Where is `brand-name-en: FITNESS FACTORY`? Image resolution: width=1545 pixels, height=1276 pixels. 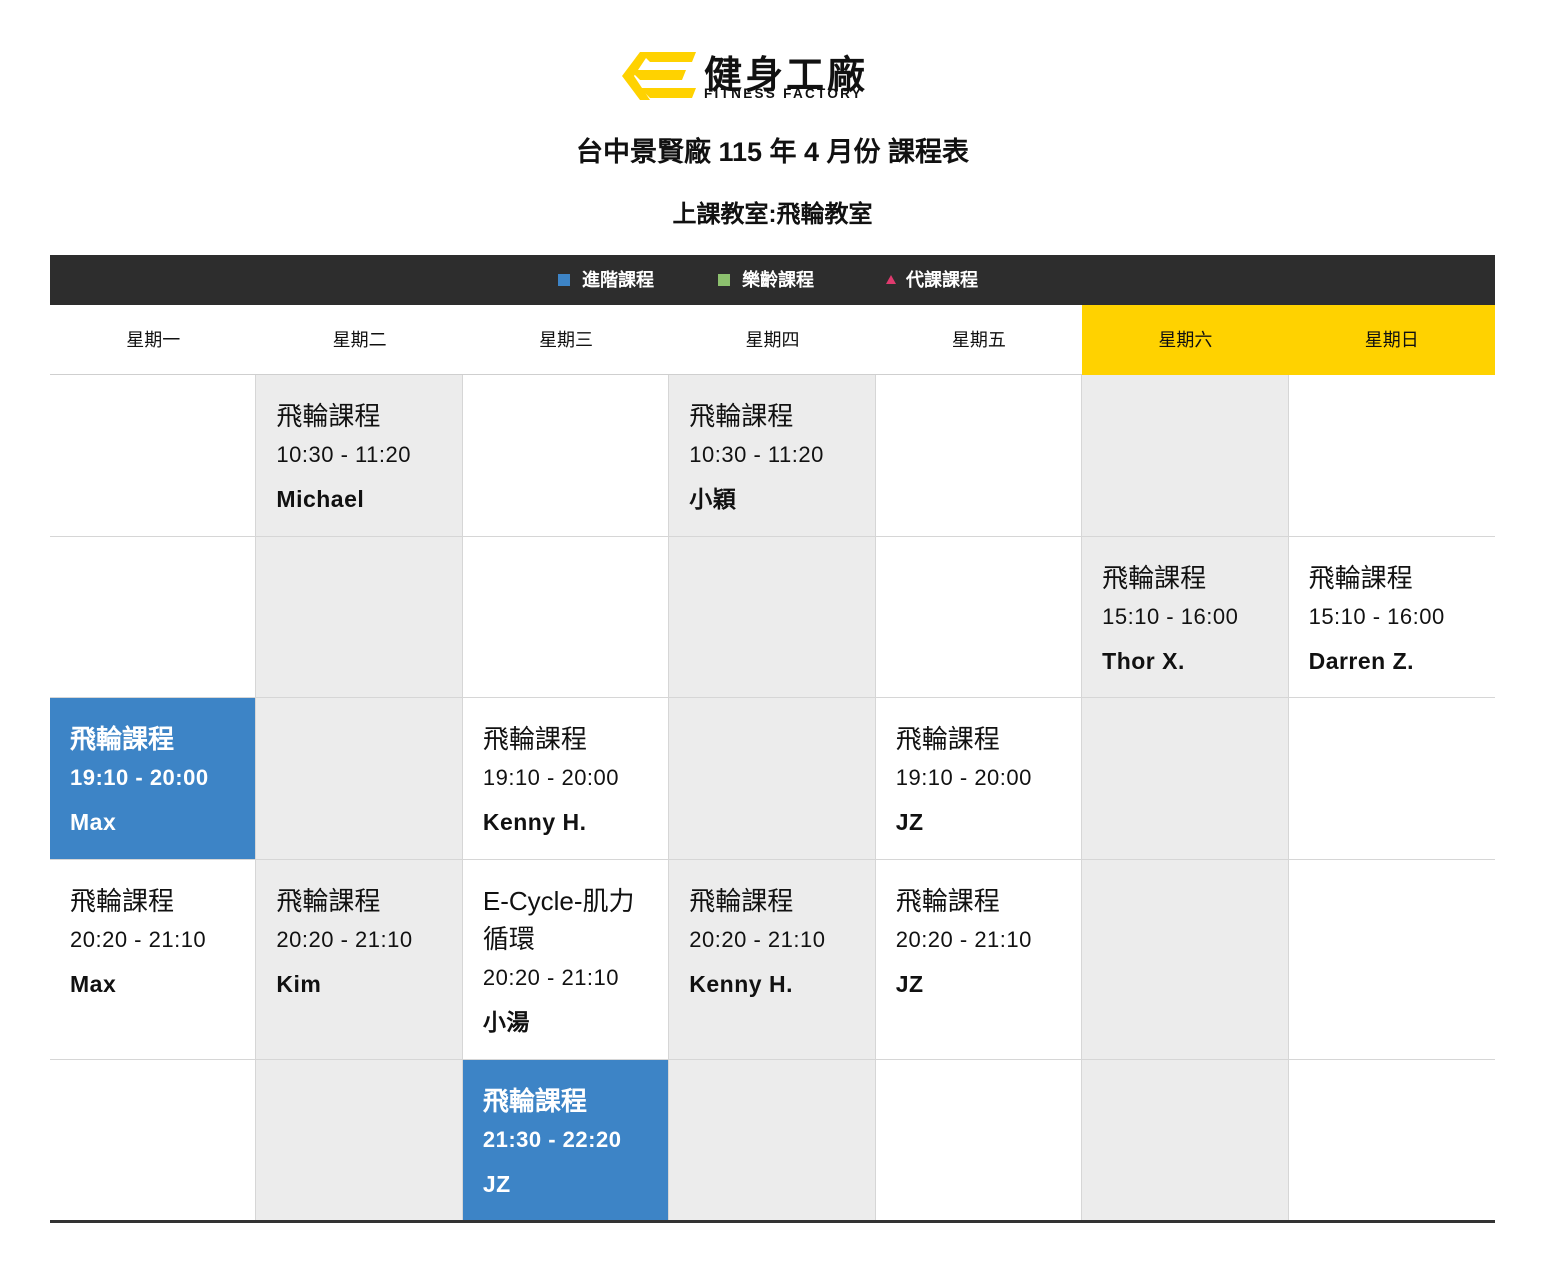 brand-name-en: FITNESS FACTORY is located at coordinates (784, 93).